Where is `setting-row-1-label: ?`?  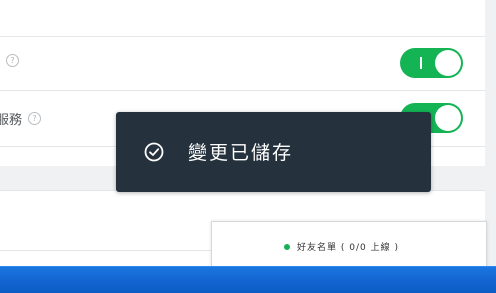 setting-row-1-label: ? is located at coordinates (9, 60).